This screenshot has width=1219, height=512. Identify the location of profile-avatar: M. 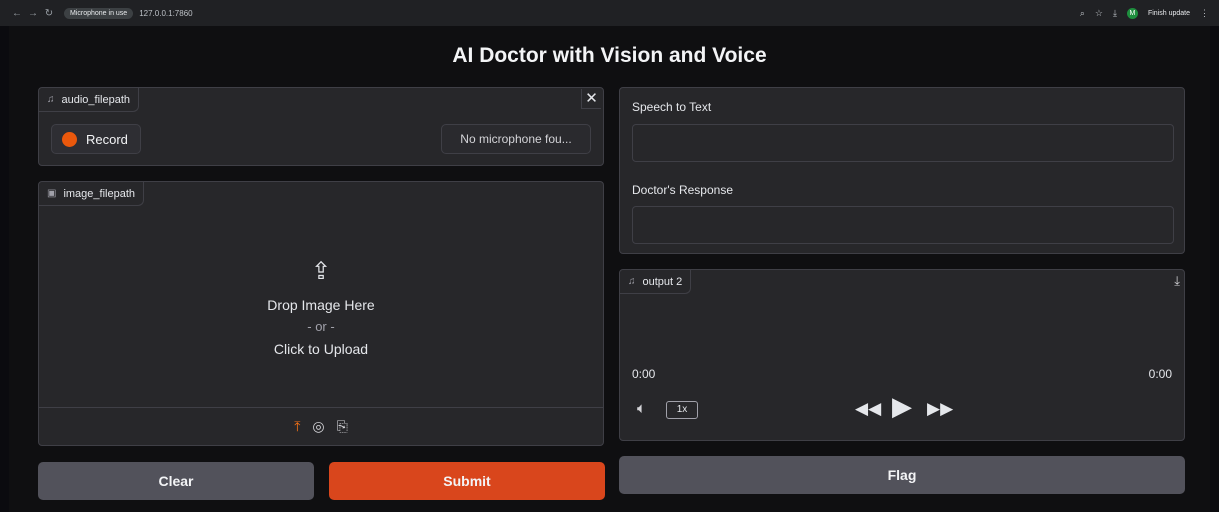
(1132, 13).